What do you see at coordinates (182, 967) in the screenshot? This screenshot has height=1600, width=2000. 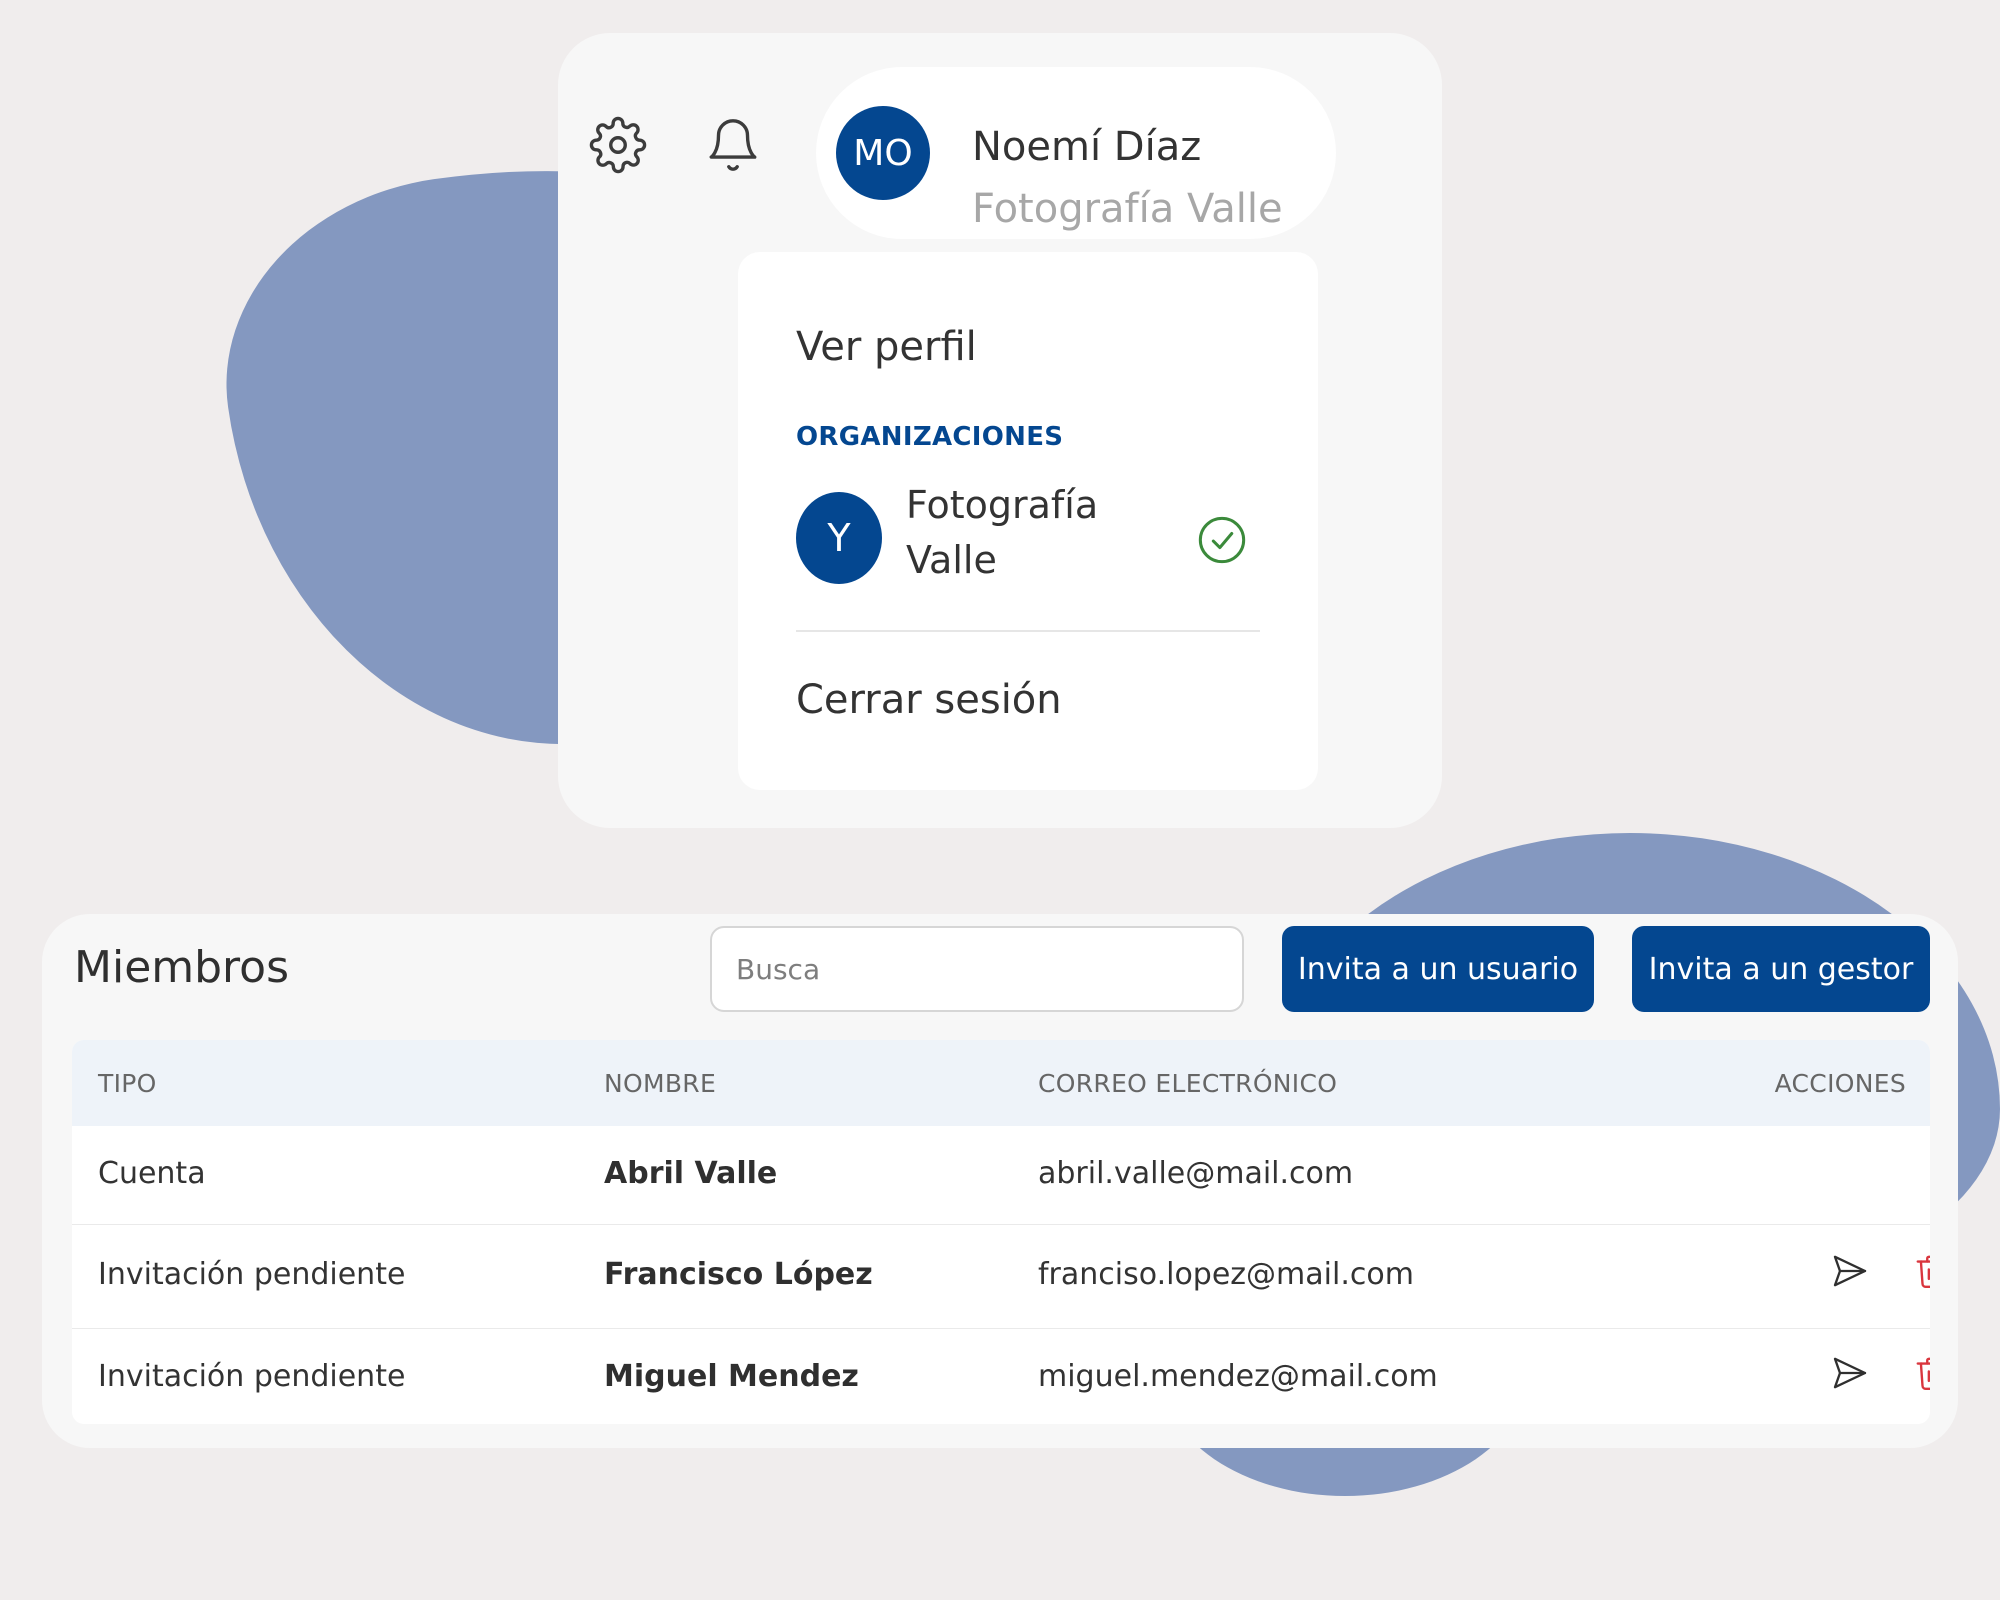 I see `page-title: Miembros` at bounding box center [182, 967].